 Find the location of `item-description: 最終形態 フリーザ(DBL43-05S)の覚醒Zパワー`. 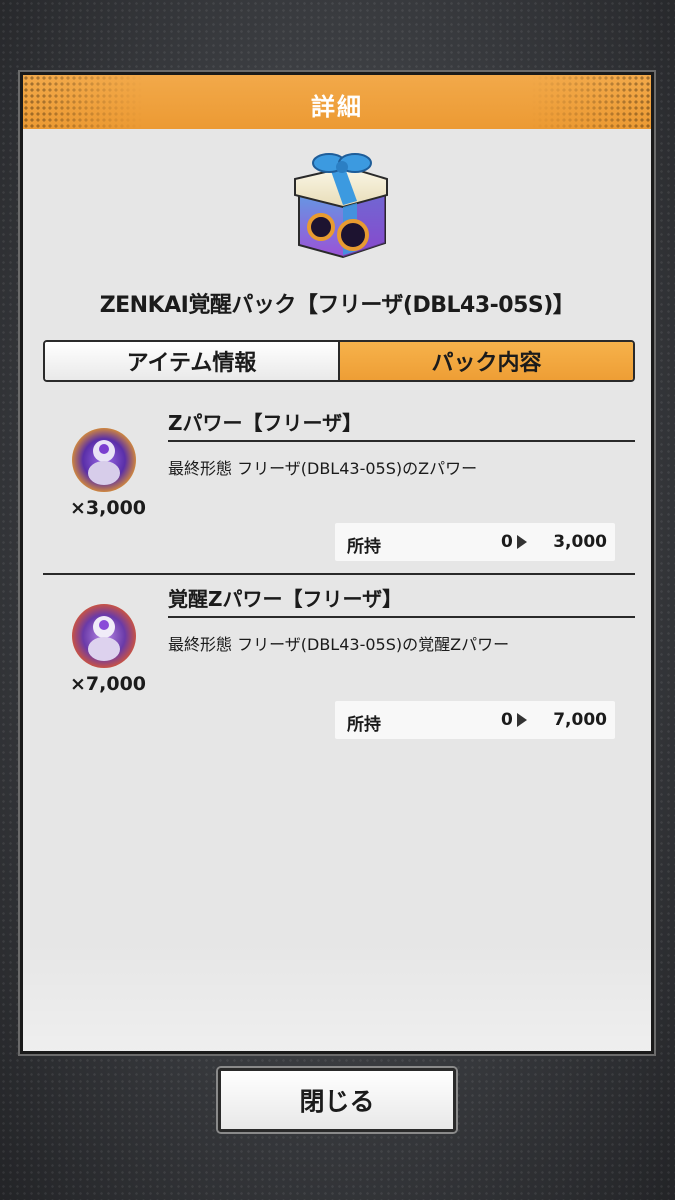

item-description: 最終形態 フリーザ(DBL43-05S)の覚醒Zパワー is located at coordinates (339, 644).